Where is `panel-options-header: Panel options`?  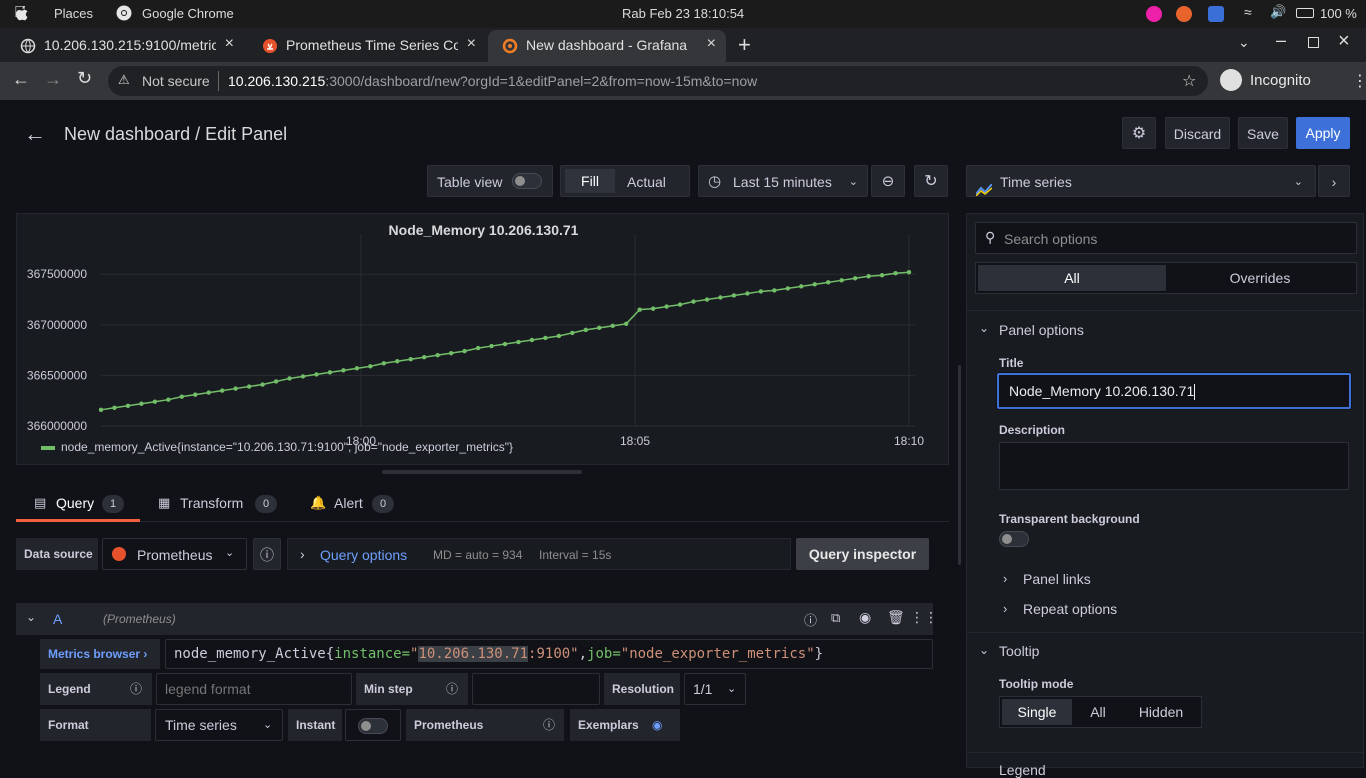 panel-options-header: Panel options is located at coordinates (1041, 330).